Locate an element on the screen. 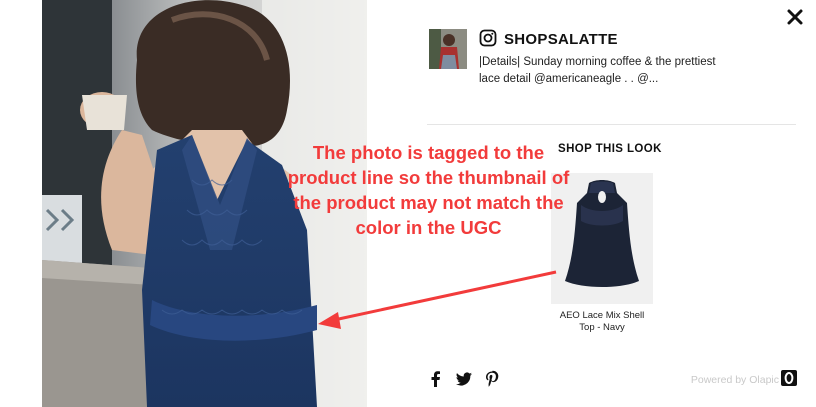  avatar is located at coordinates (448, 49).